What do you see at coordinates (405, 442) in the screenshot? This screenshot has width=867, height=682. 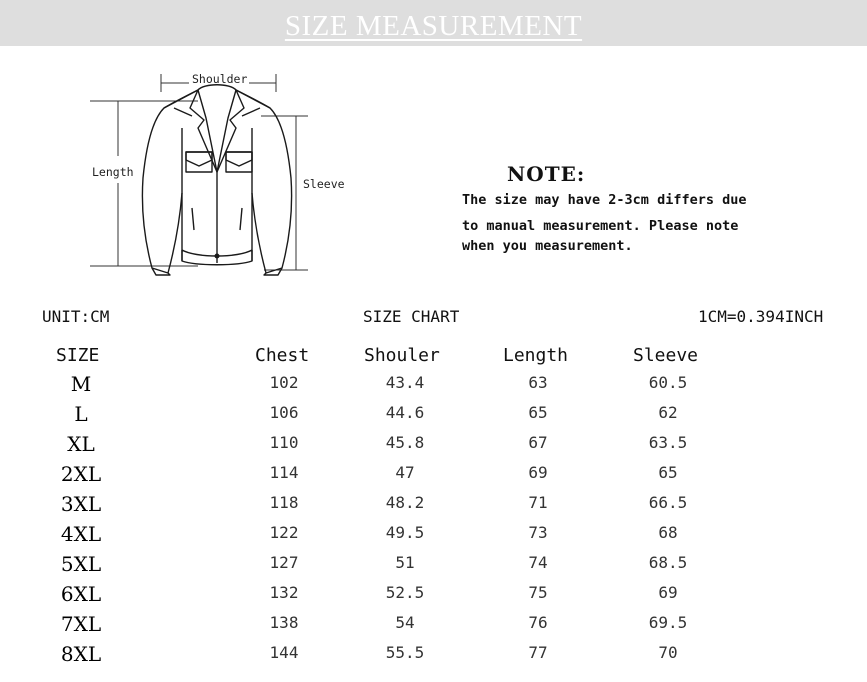 I see `shoulder-cell: 45.8` at bounding box center [405, 442].